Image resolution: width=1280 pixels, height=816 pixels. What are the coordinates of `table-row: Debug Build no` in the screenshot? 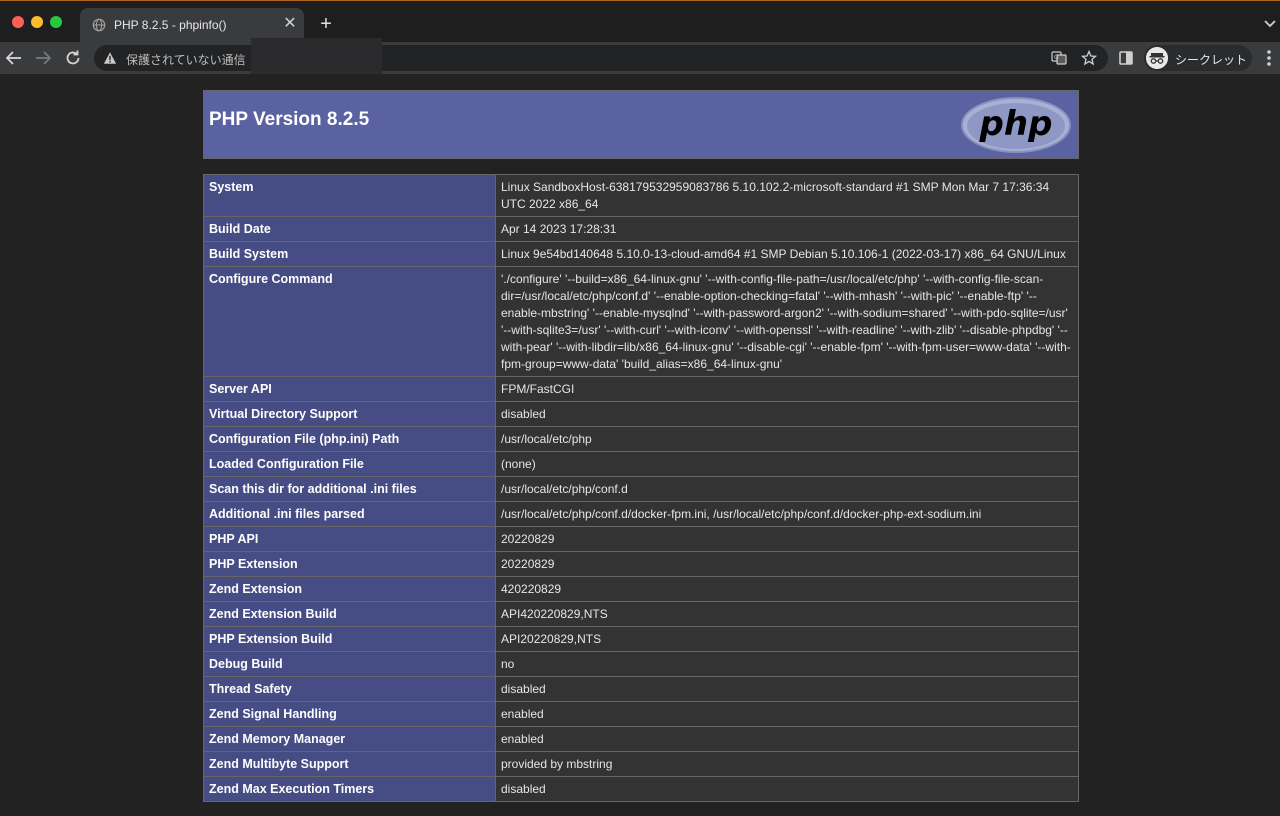 It's located at (641, 664).